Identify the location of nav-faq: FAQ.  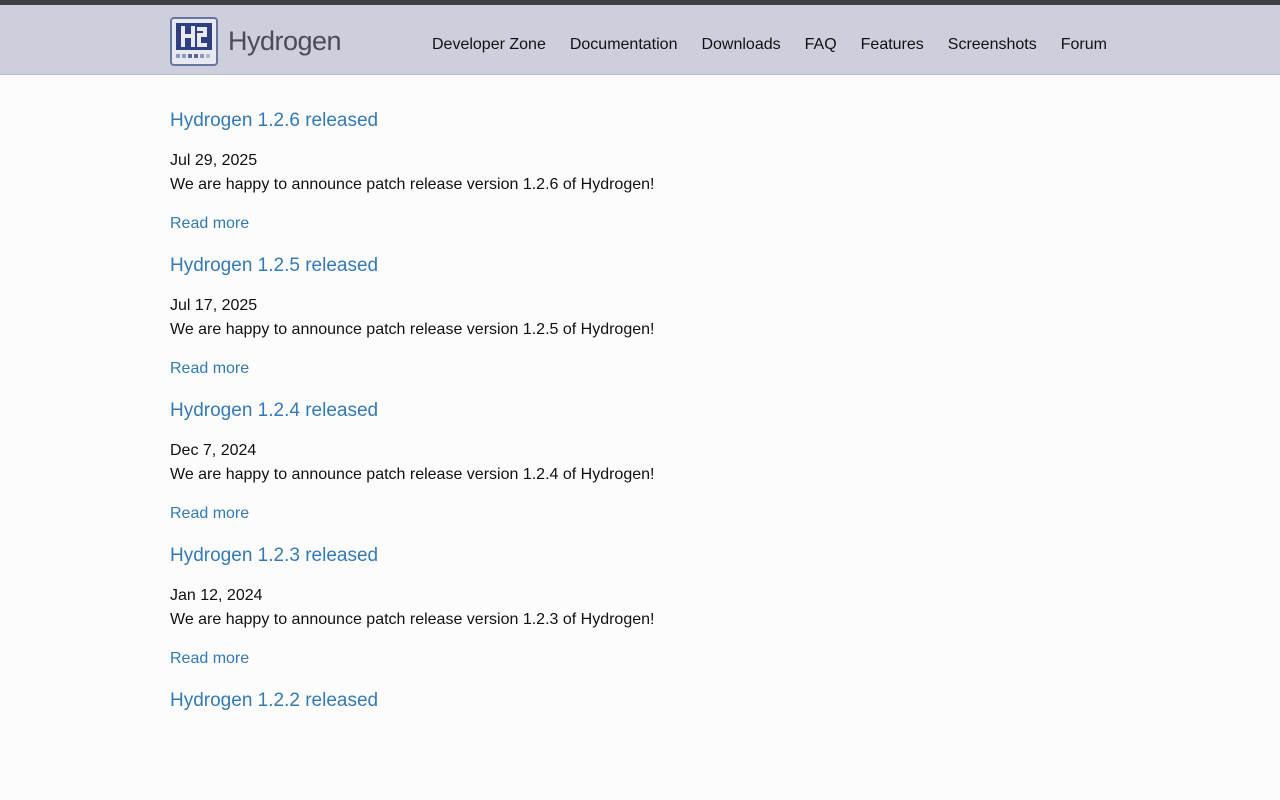
(821, 45).